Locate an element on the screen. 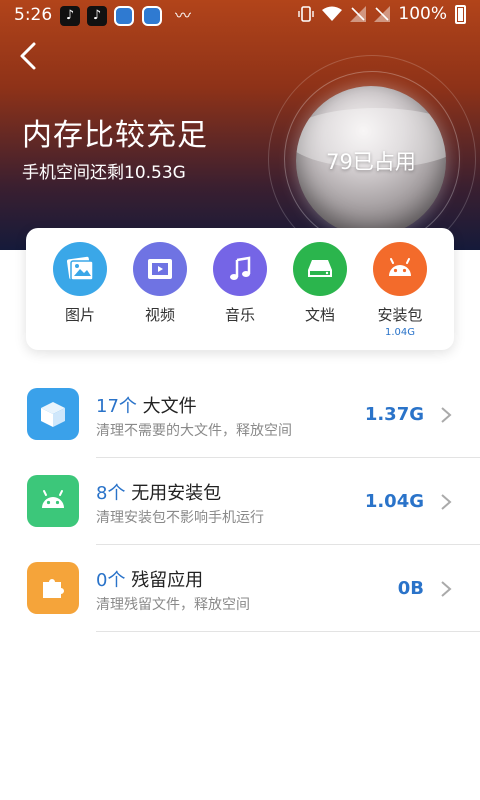 The height and width of the screenshot is (800, 480). vibrate-icon is located at coordinates (306, 14).